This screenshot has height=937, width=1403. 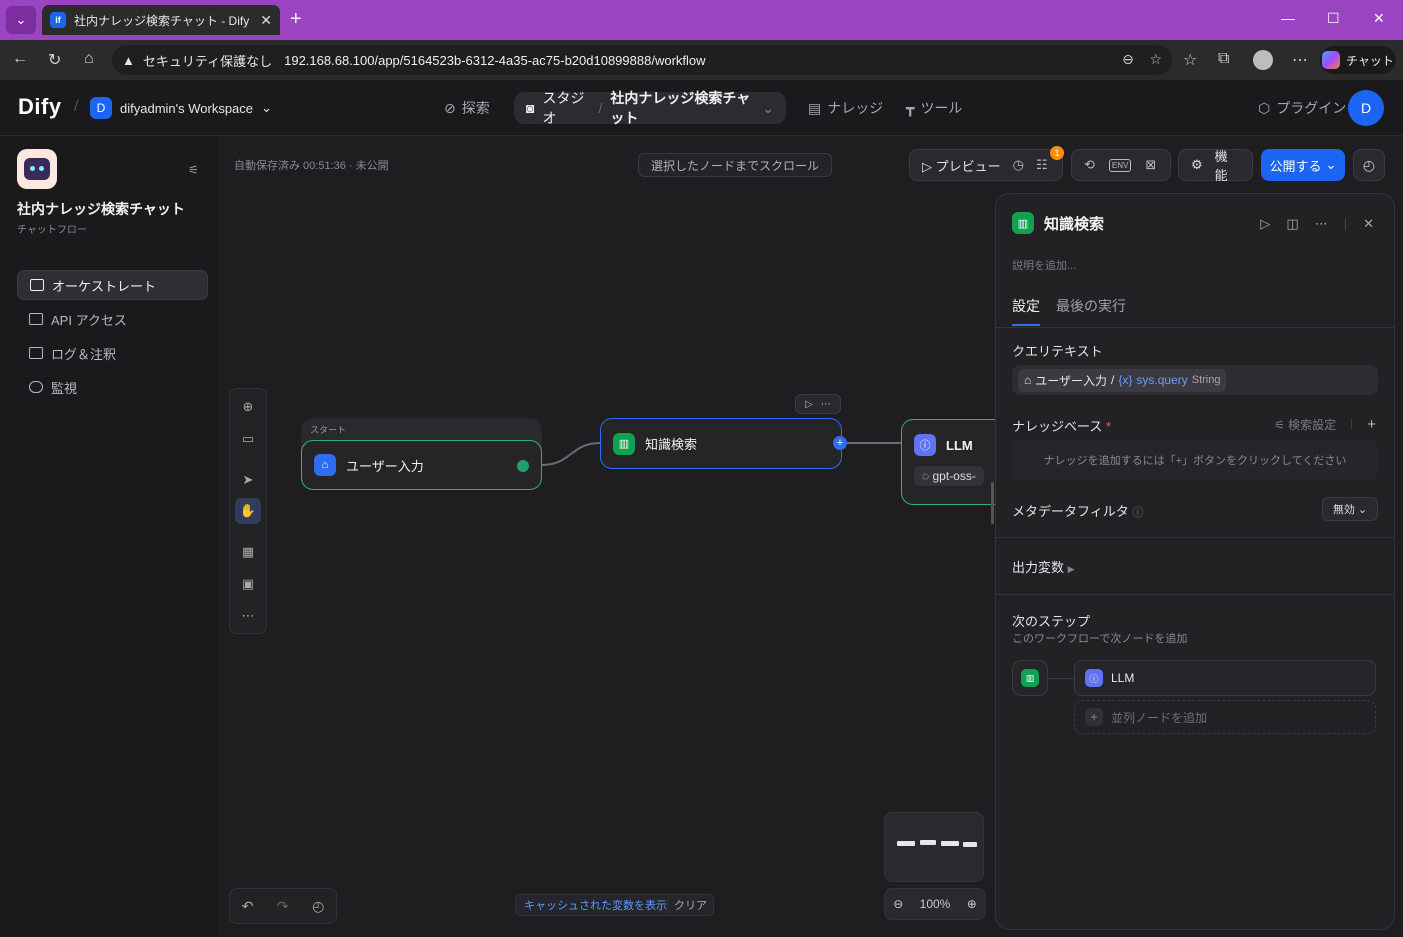 I want to click on help-doc-icon: ◫, so click(x=1292, y=224).